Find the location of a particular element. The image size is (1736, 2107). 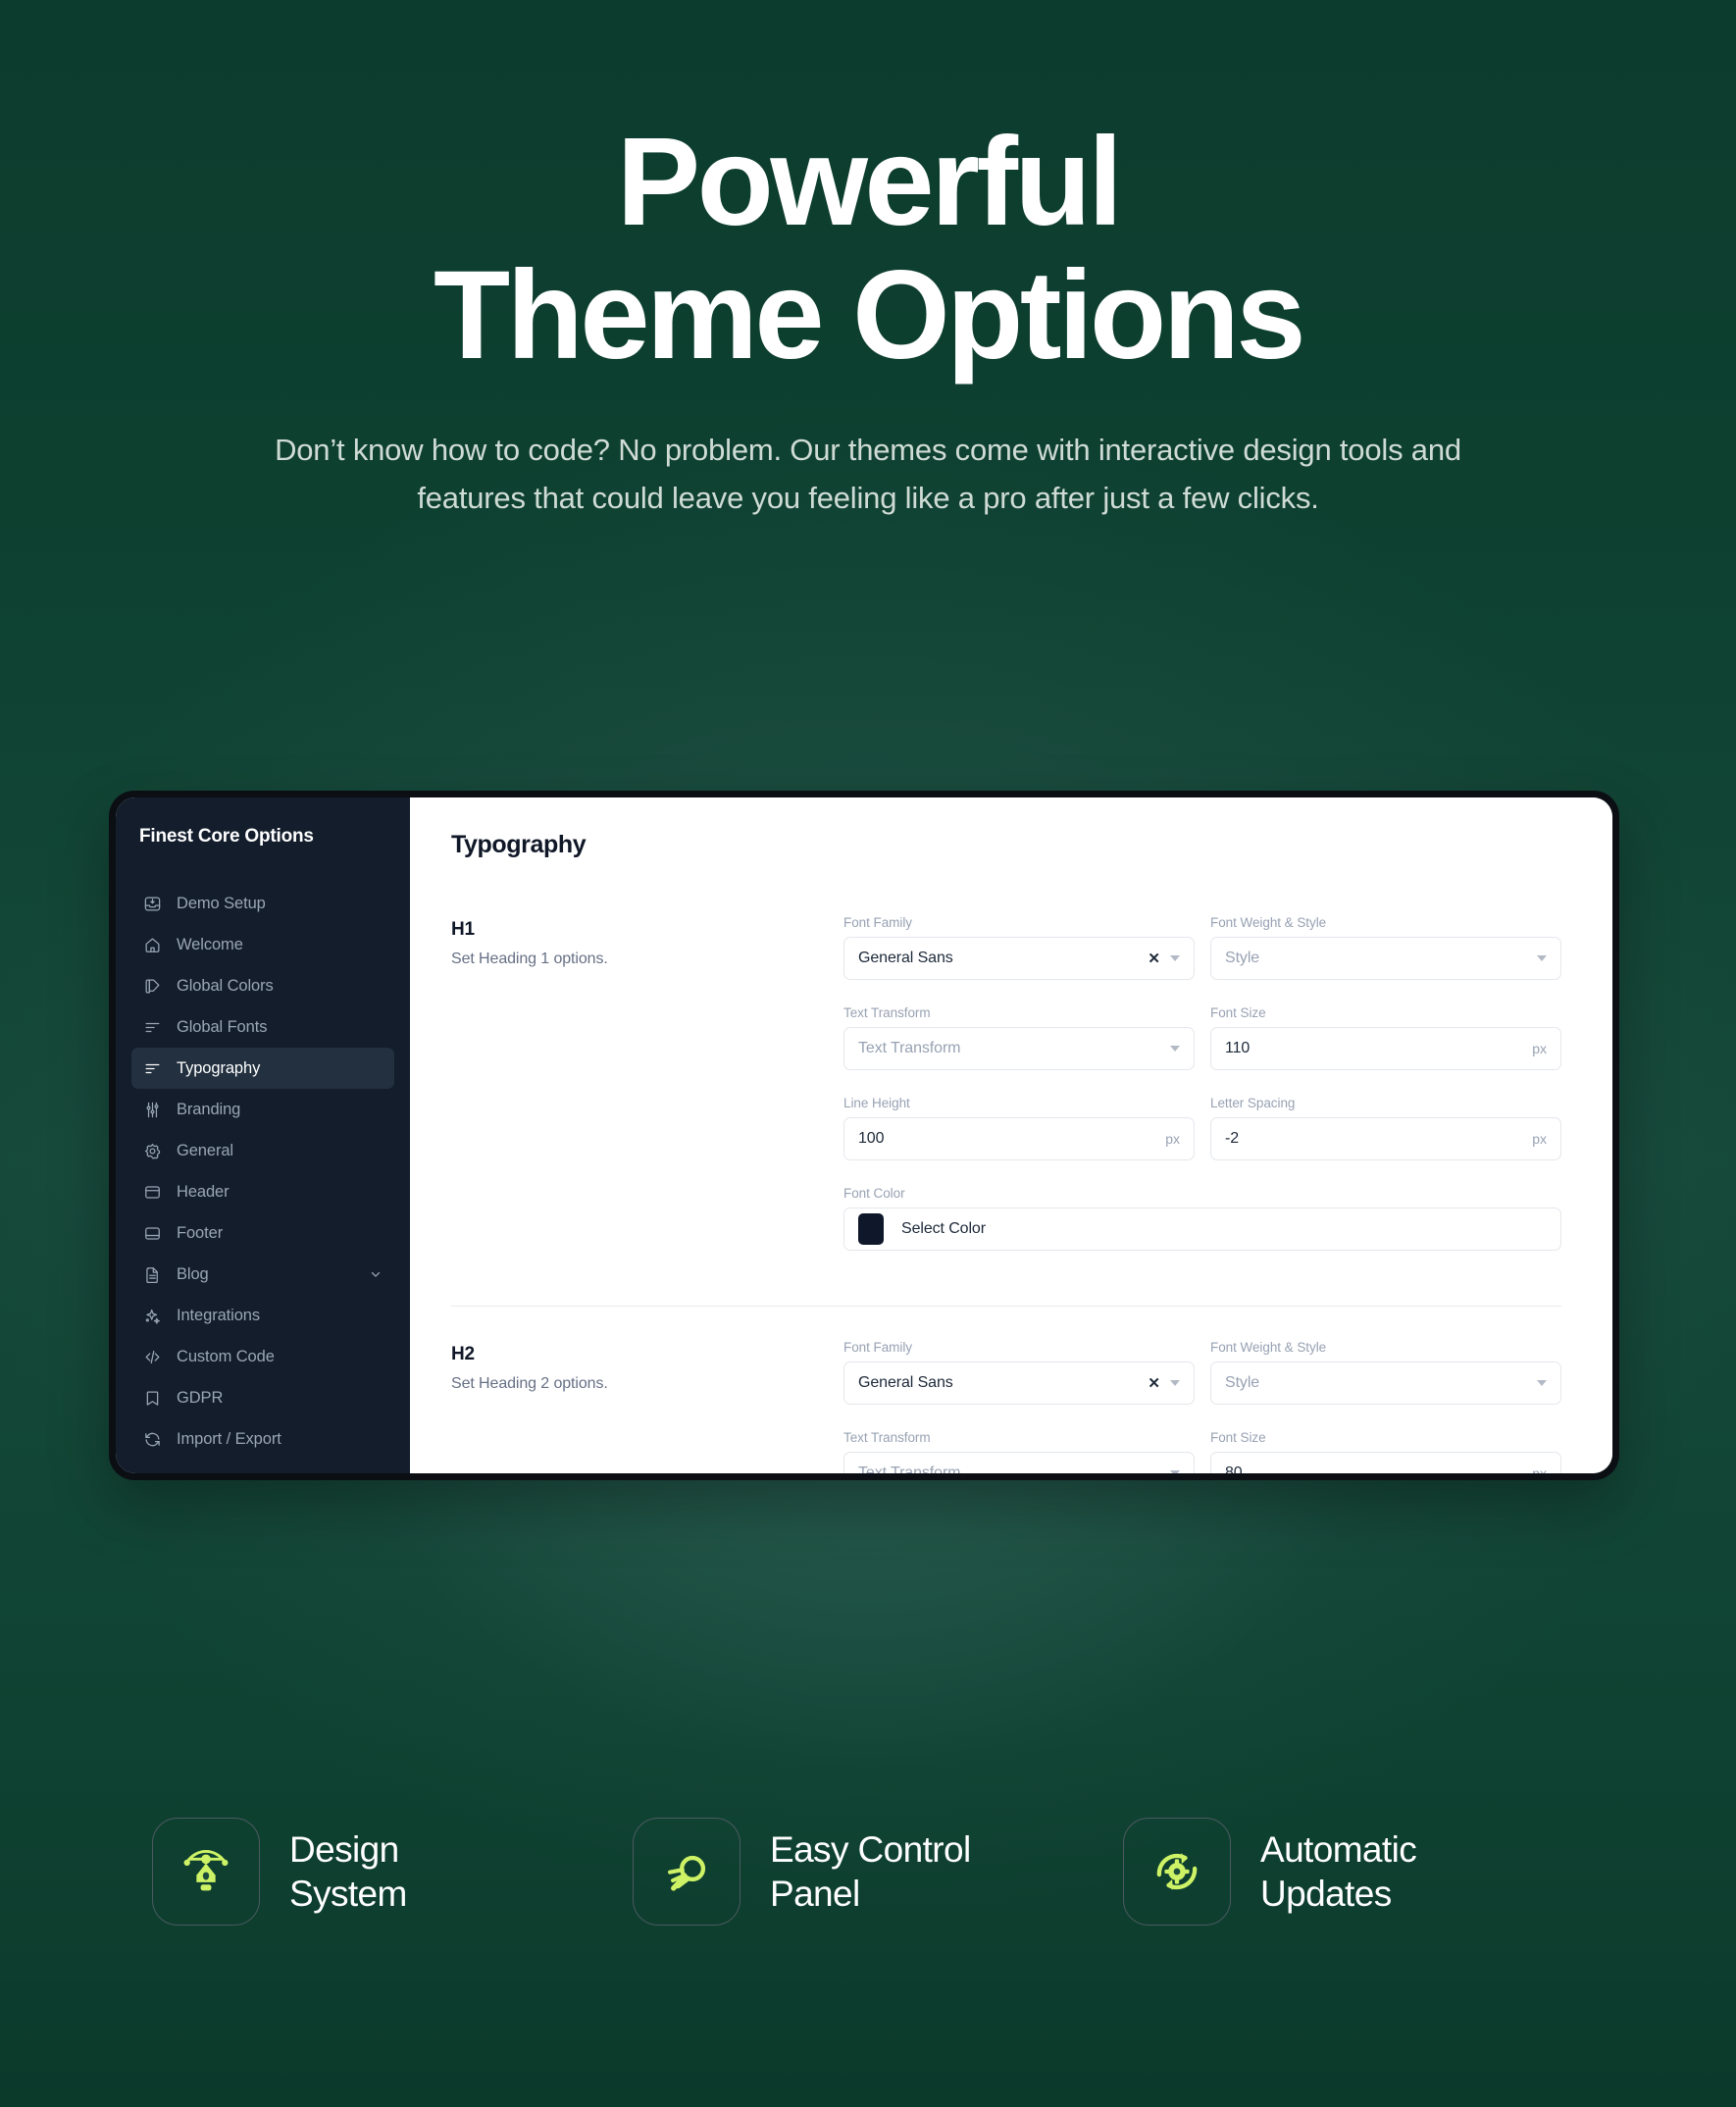

page-title-line-2: Theme Options is located at coordinates (870, 314).